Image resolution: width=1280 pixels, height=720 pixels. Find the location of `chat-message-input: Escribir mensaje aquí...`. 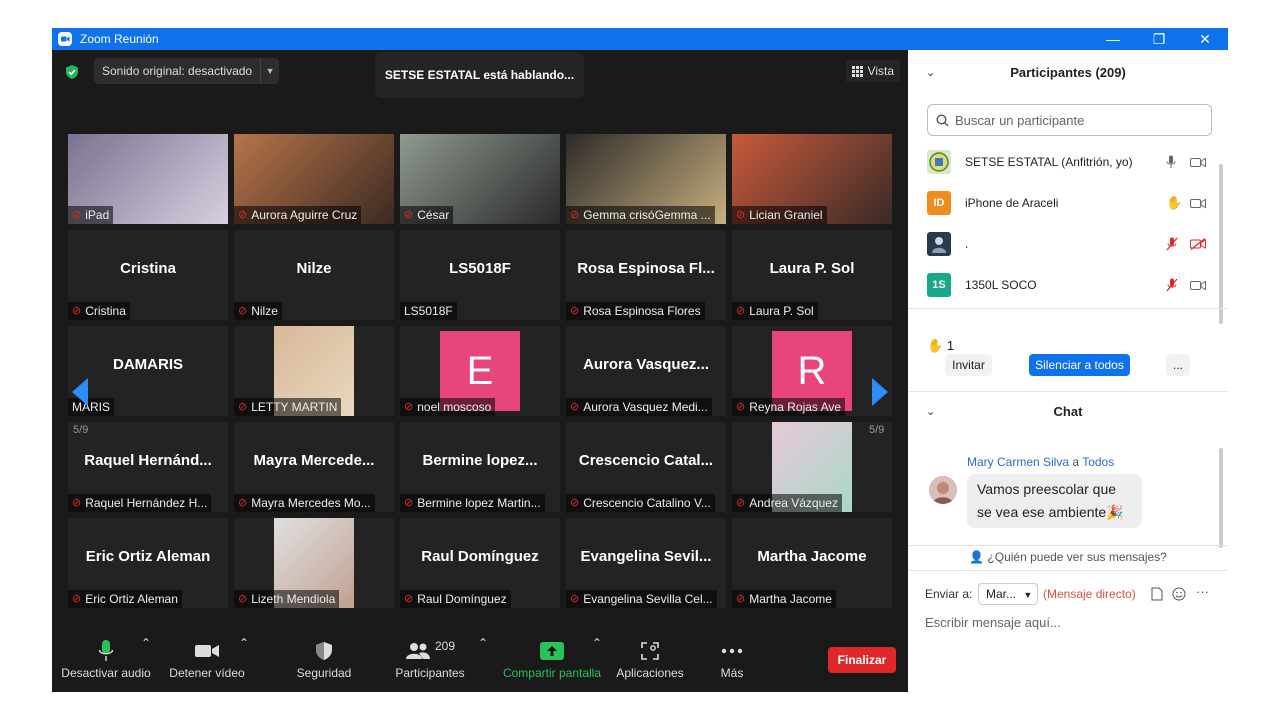

chat-message-input: Escribir mensaje aquí... is located at coordinates (993, 622).